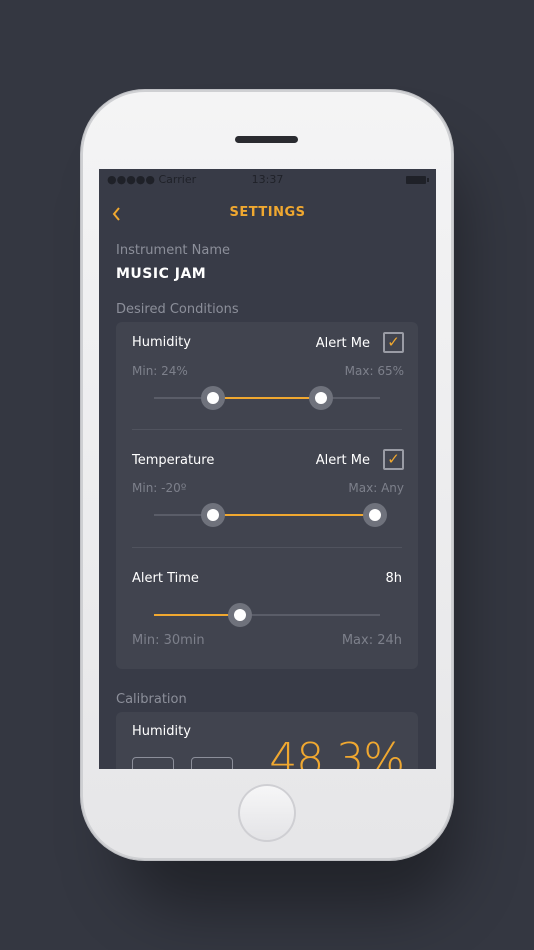 This screenshot has height=950, width=534. I want to click on calibration-humidity-value: 48.3%, so click(337, 751).